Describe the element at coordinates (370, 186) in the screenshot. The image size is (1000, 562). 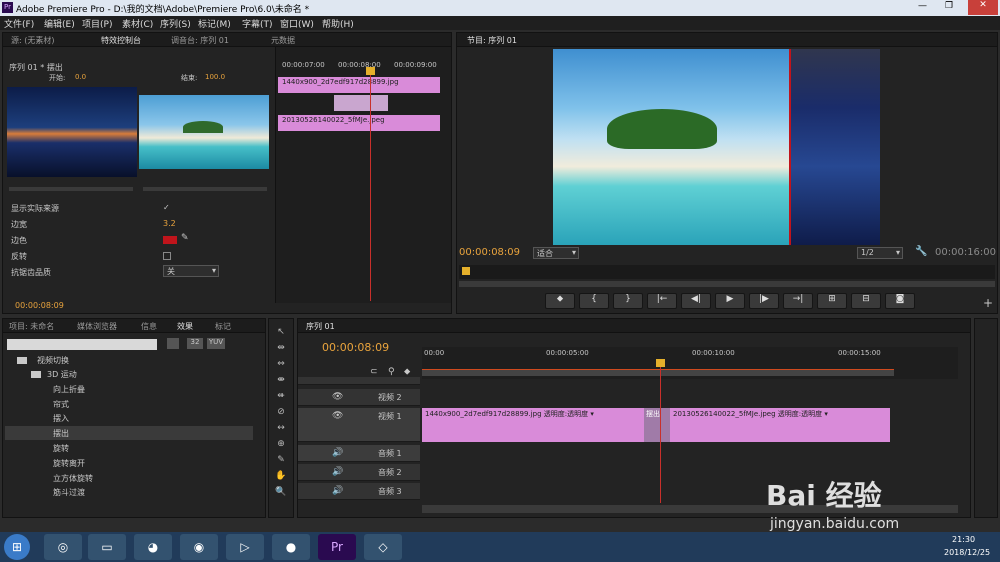
I see `playhead-line` at that location.